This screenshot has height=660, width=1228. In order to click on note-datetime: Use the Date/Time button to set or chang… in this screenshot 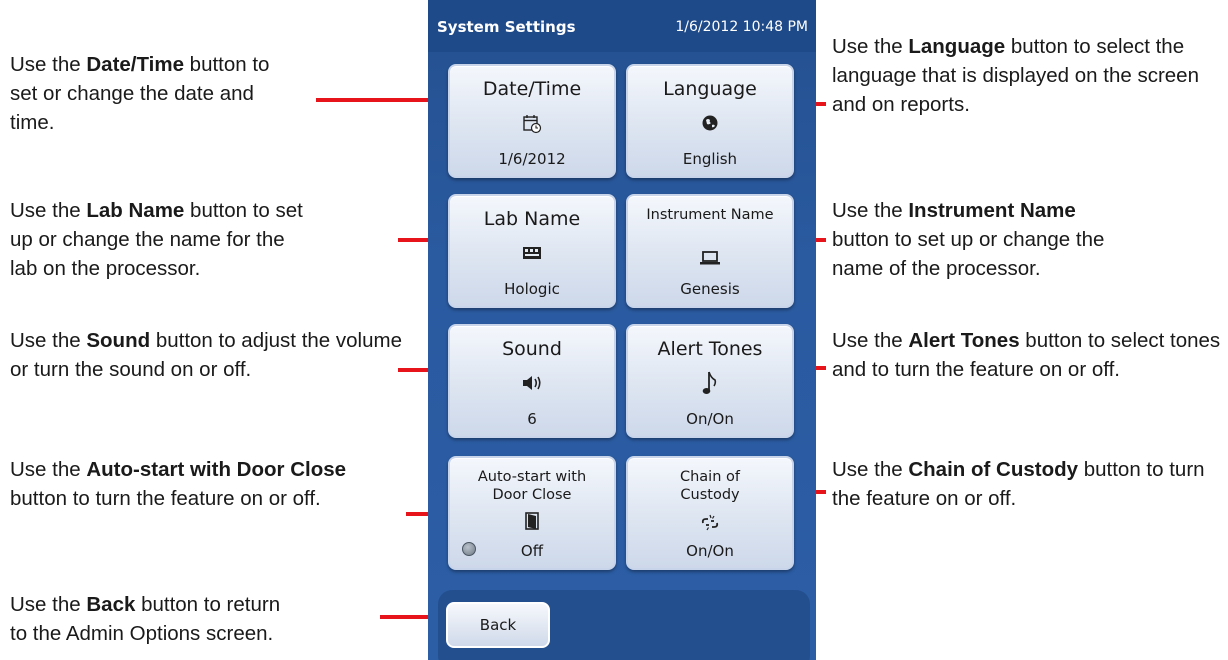, I will do `click(150, 93)`.